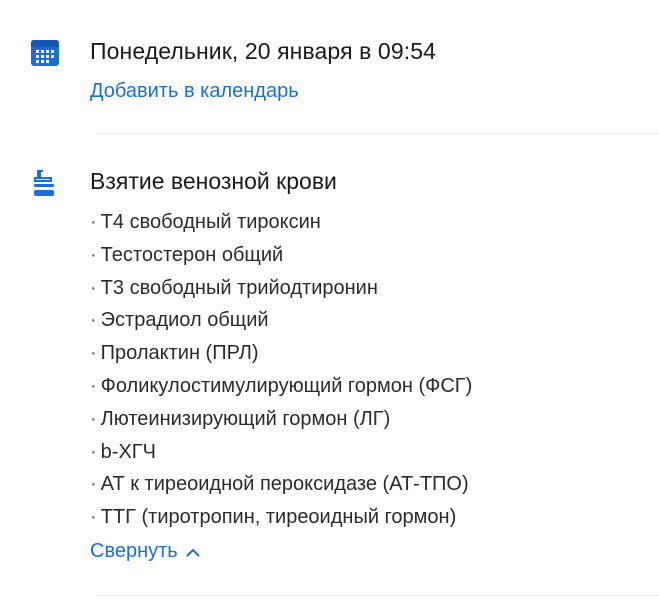 The width and height of the screenshot is (659, 600). What do you see at coordinates (134, 551) in the screenshot?
I see `collapse-label: Свернуть` at bounding box center [134, 551].